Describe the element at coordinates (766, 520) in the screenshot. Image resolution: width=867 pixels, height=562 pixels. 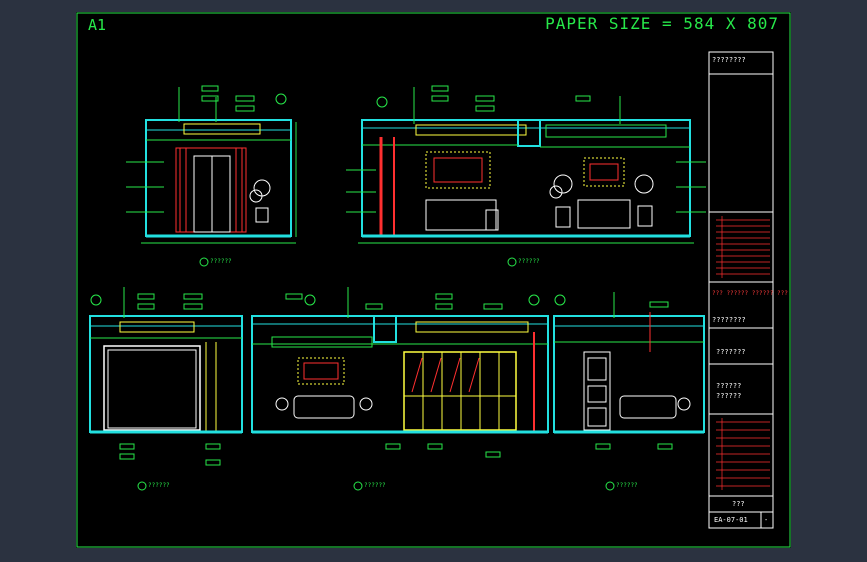
I see `title-block-sheet-index: -` at that location.